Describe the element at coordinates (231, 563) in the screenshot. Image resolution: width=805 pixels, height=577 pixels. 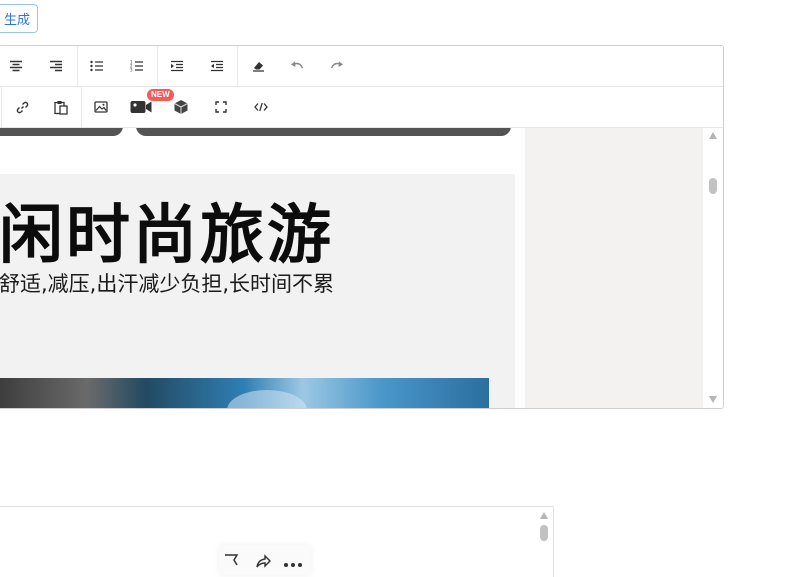
I see `bookmark-icon` at that location.